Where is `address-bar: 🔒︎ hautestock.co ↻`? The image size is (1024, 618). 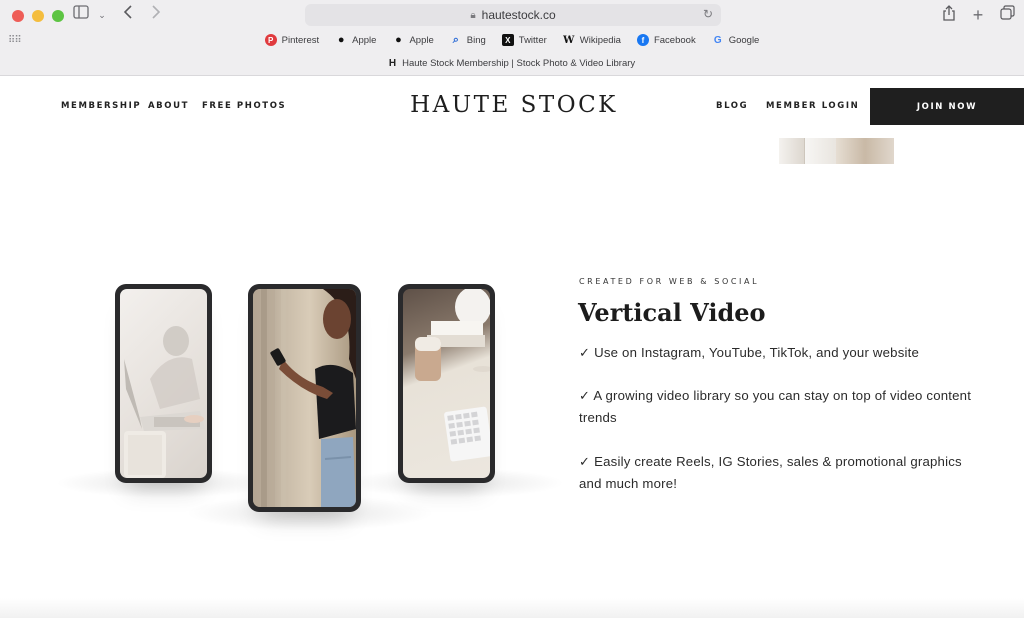
address-bar: 🔒︎ hautestock.co ↻ is located at coordinates (513, 15).